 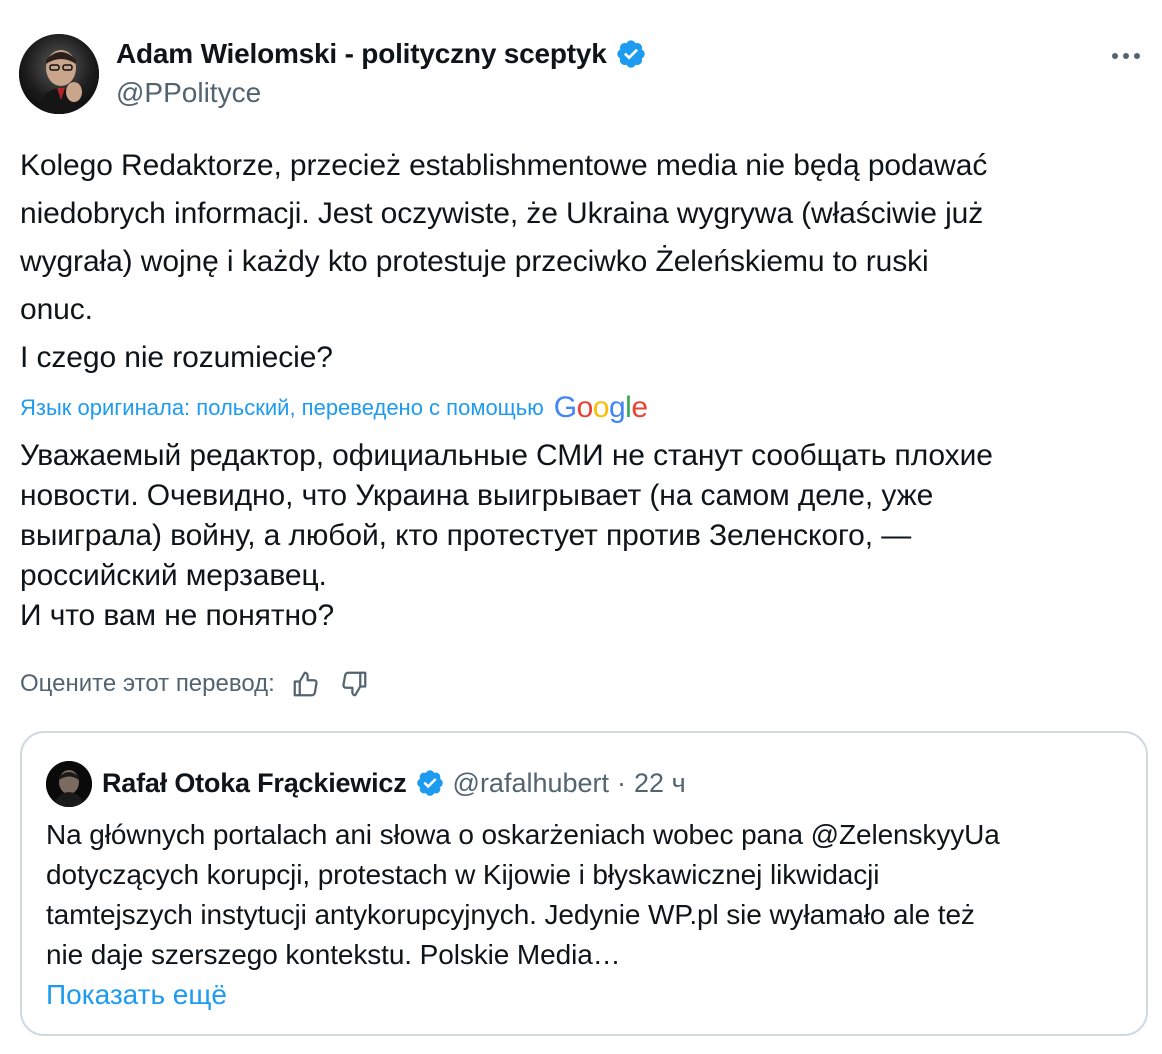 I want to click on author-name: Adam Wielomski - polityczny sceptyk, so click(x=361, y=54).